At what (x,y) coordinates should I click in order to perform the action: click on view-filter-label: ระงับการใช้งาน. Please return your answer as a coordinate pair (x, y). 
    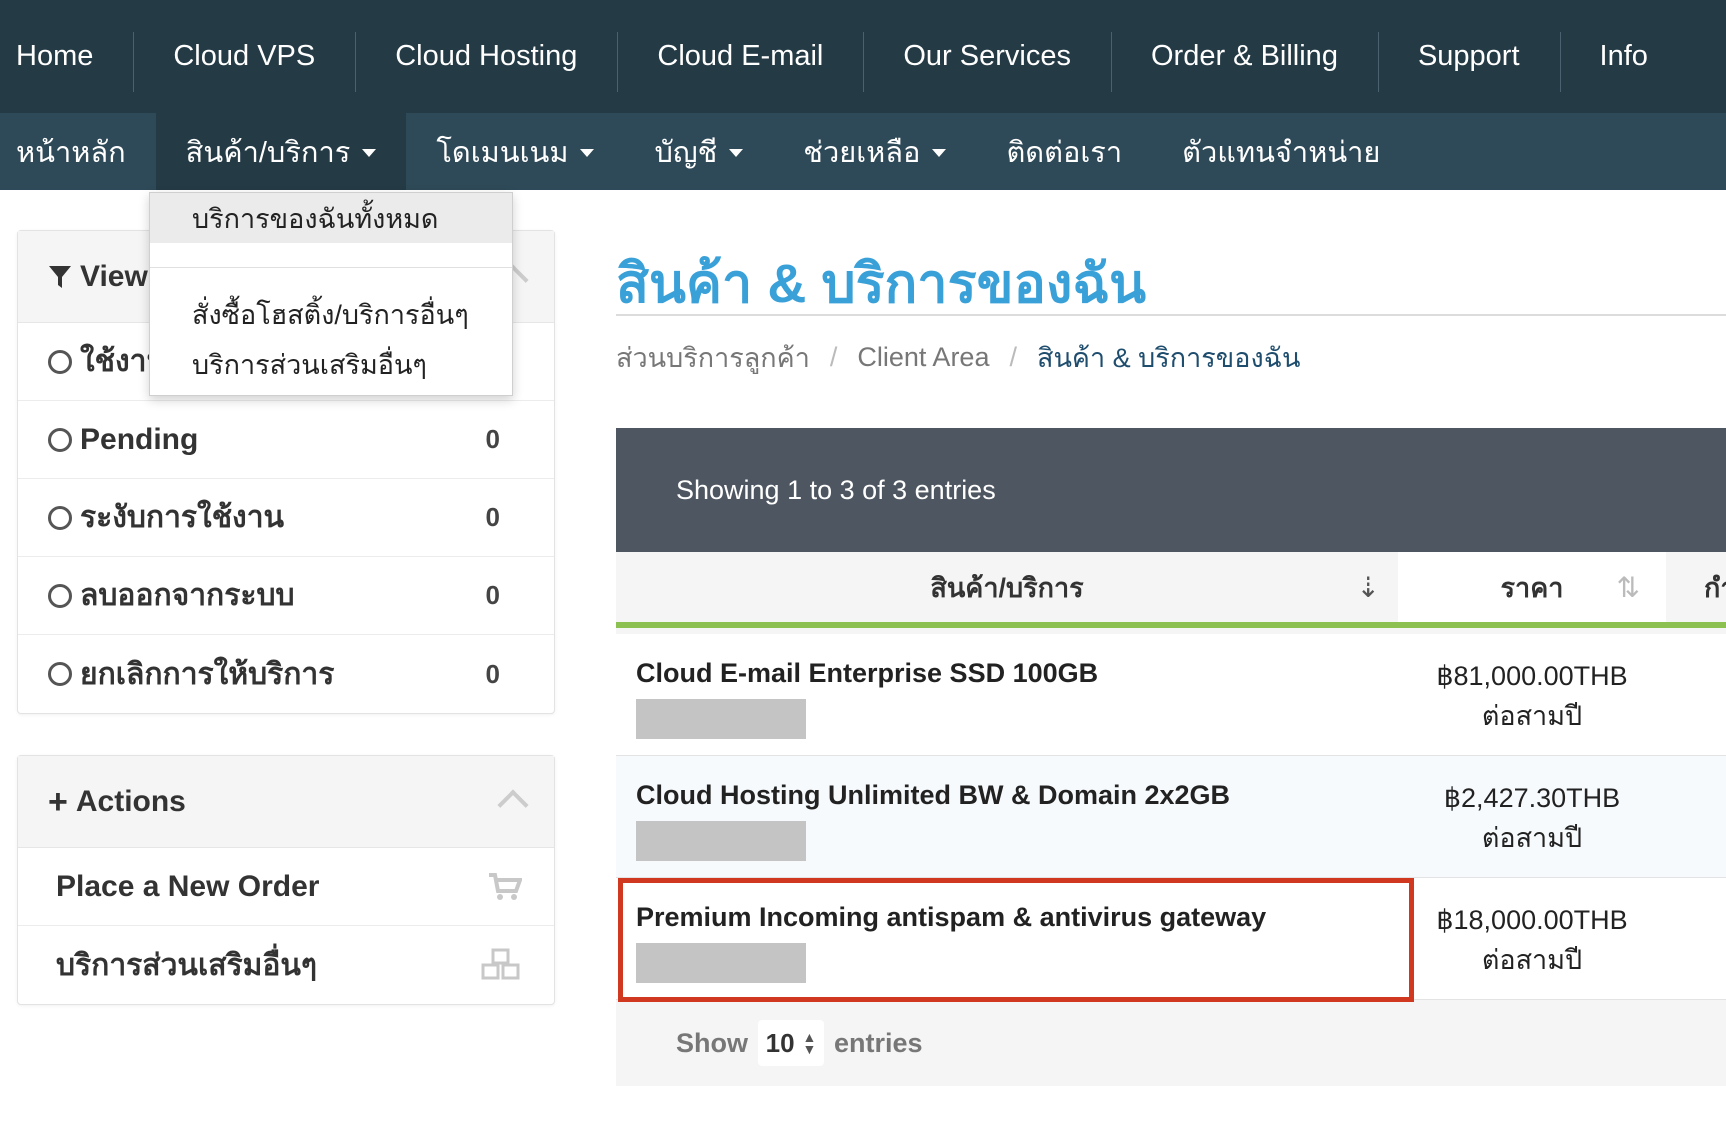
    Looking at the image, I should click on (182, 517).